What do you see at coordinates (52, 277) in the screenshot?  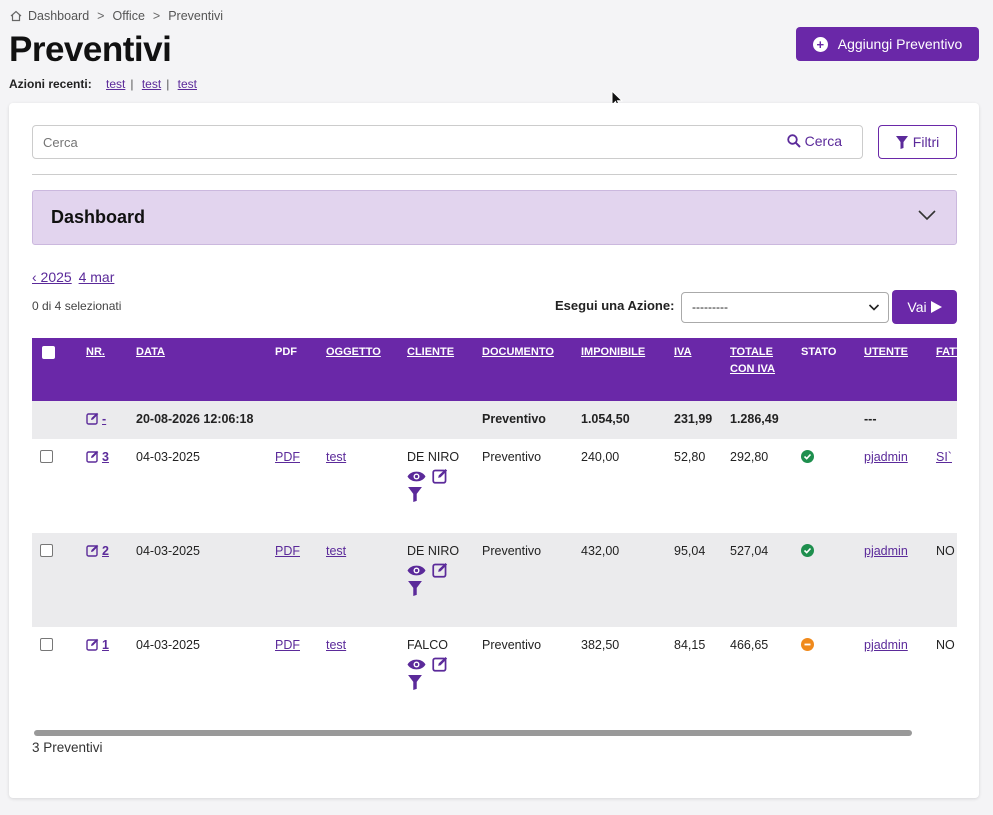 I see `date-nav-year-link: ‹ 2025` at bounding box center [52, 277].